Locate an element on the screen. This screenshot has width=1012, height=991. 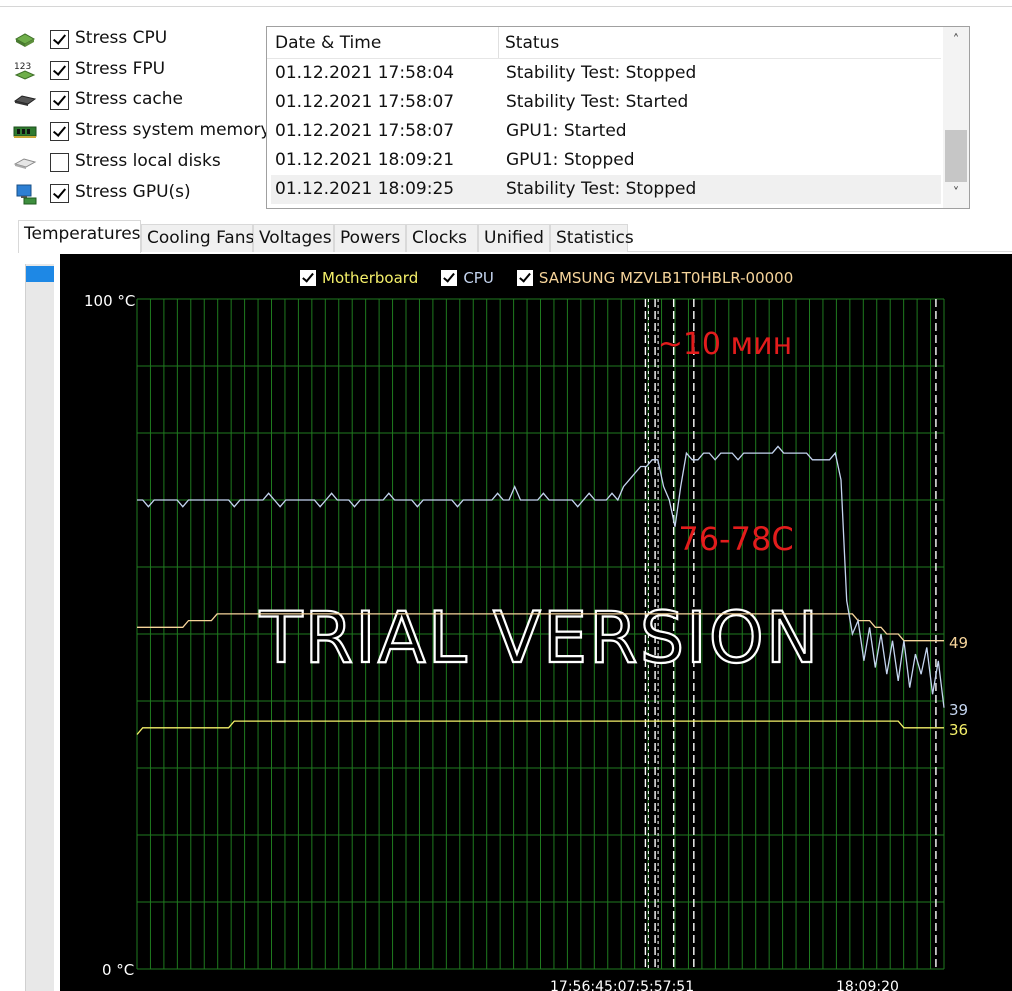
log-scrollbar: ˄ ˅ is located at coordinates (956, 117).